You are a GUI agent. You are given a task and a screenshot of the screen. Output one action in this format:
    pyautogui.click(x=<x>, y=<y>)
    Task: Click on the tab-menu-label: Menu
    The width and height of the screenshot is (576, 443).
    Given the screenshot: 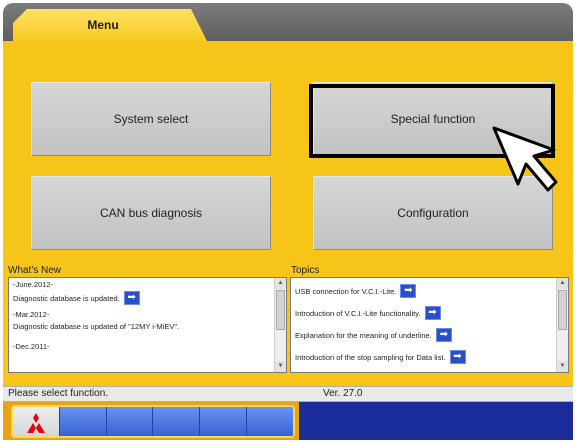 What is the action you would take?
    pyautogui.click(x=103, y=25)
    